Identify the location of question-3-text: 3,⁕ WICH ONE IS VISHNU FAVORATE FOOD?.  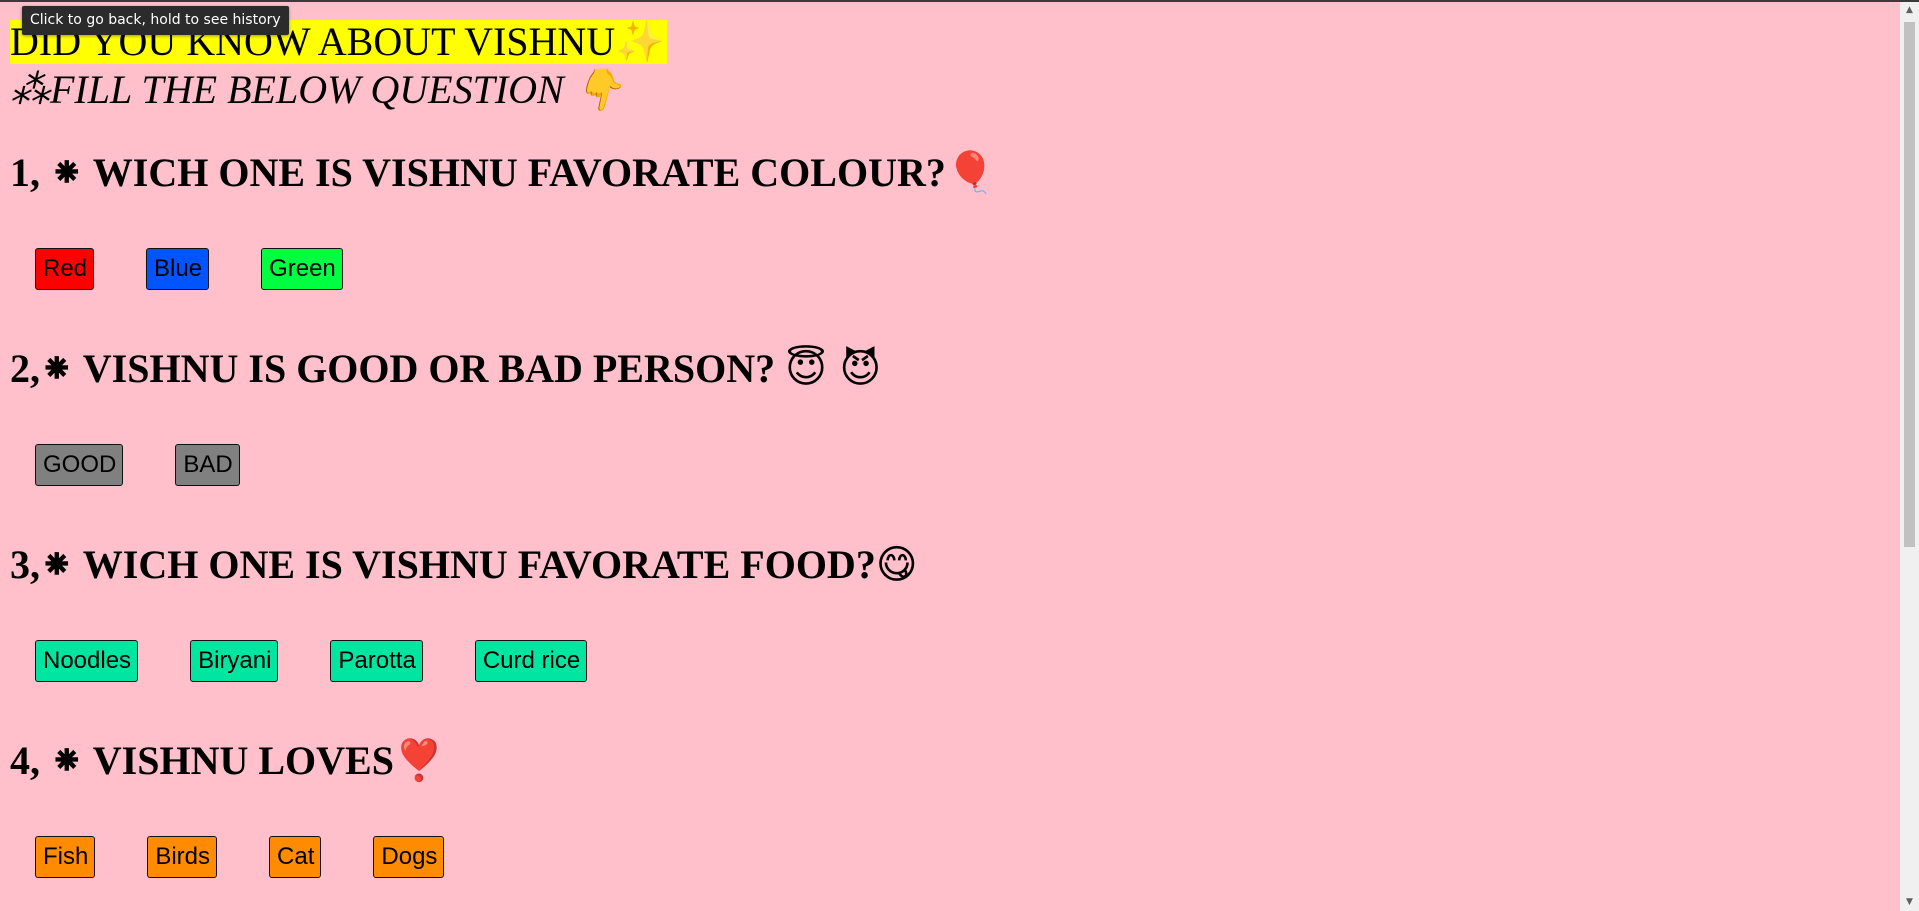
(443, 564).